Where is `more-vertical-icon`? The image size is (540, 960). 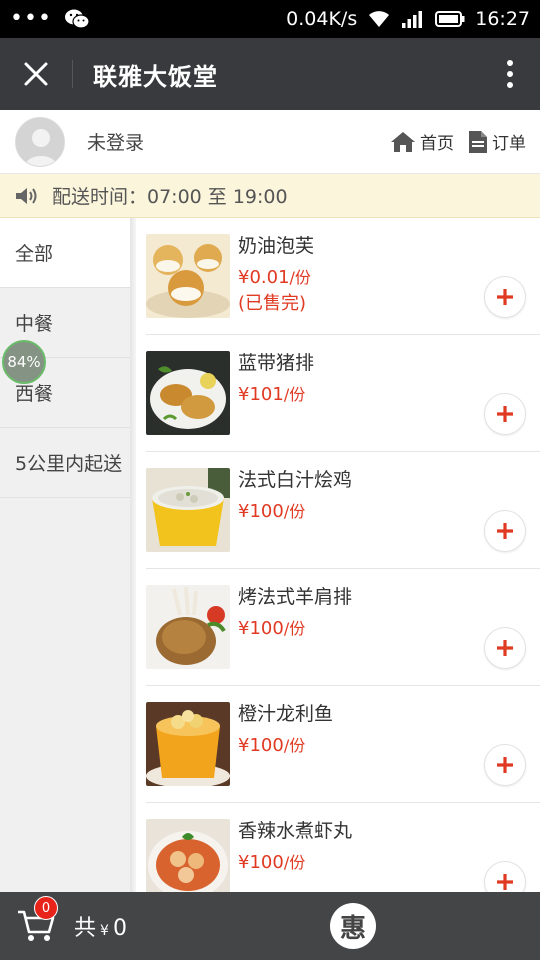 more-vertical-icon is located at coordinates (510, 74).